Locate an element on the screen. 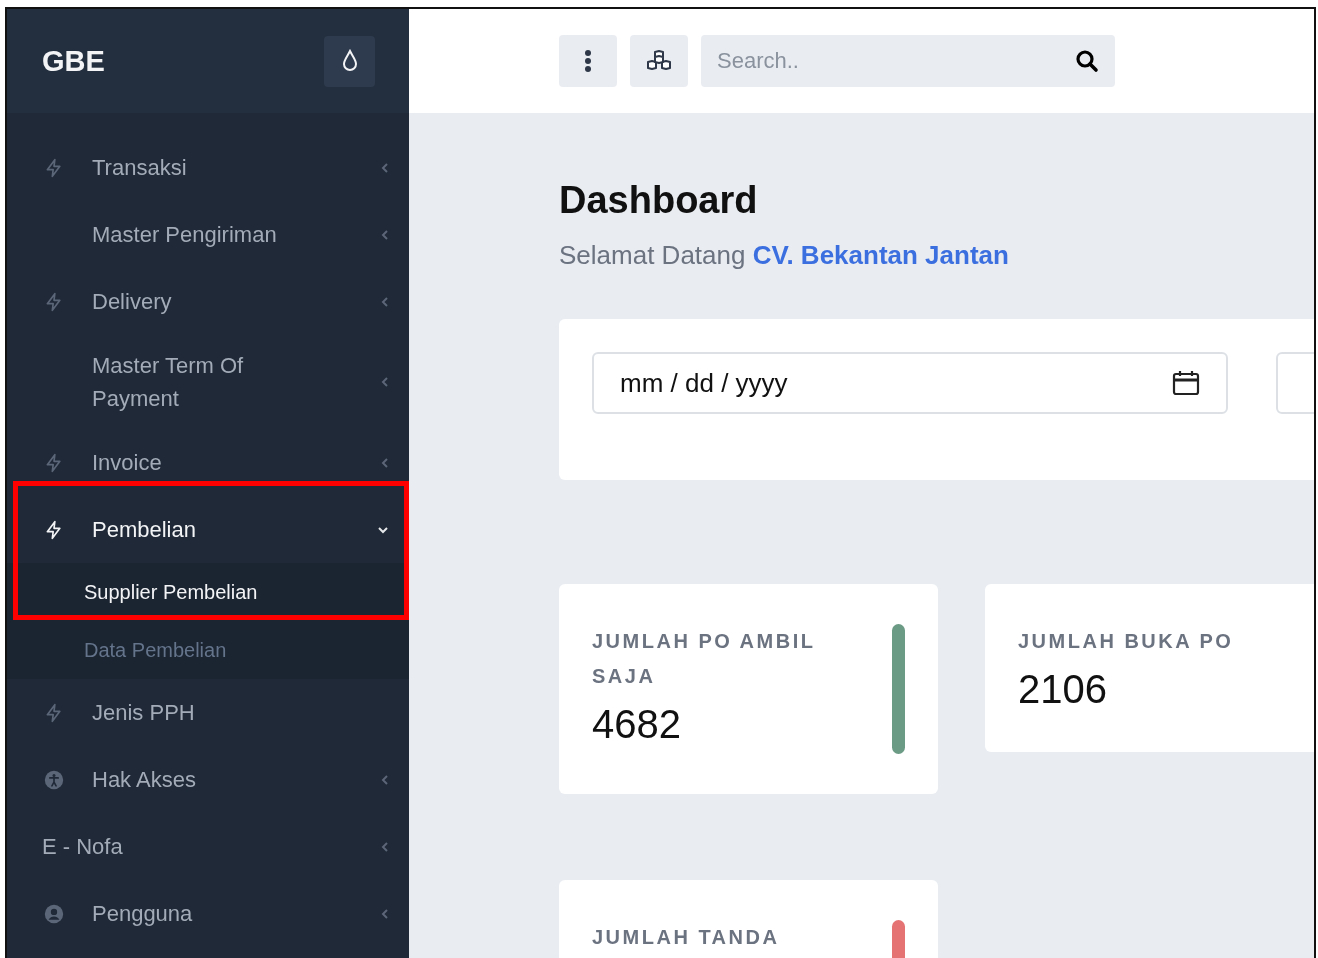 The width and height of the screenshot is (1318, 958). sidebar-item: Invoice is located at coordinates (208, 462).